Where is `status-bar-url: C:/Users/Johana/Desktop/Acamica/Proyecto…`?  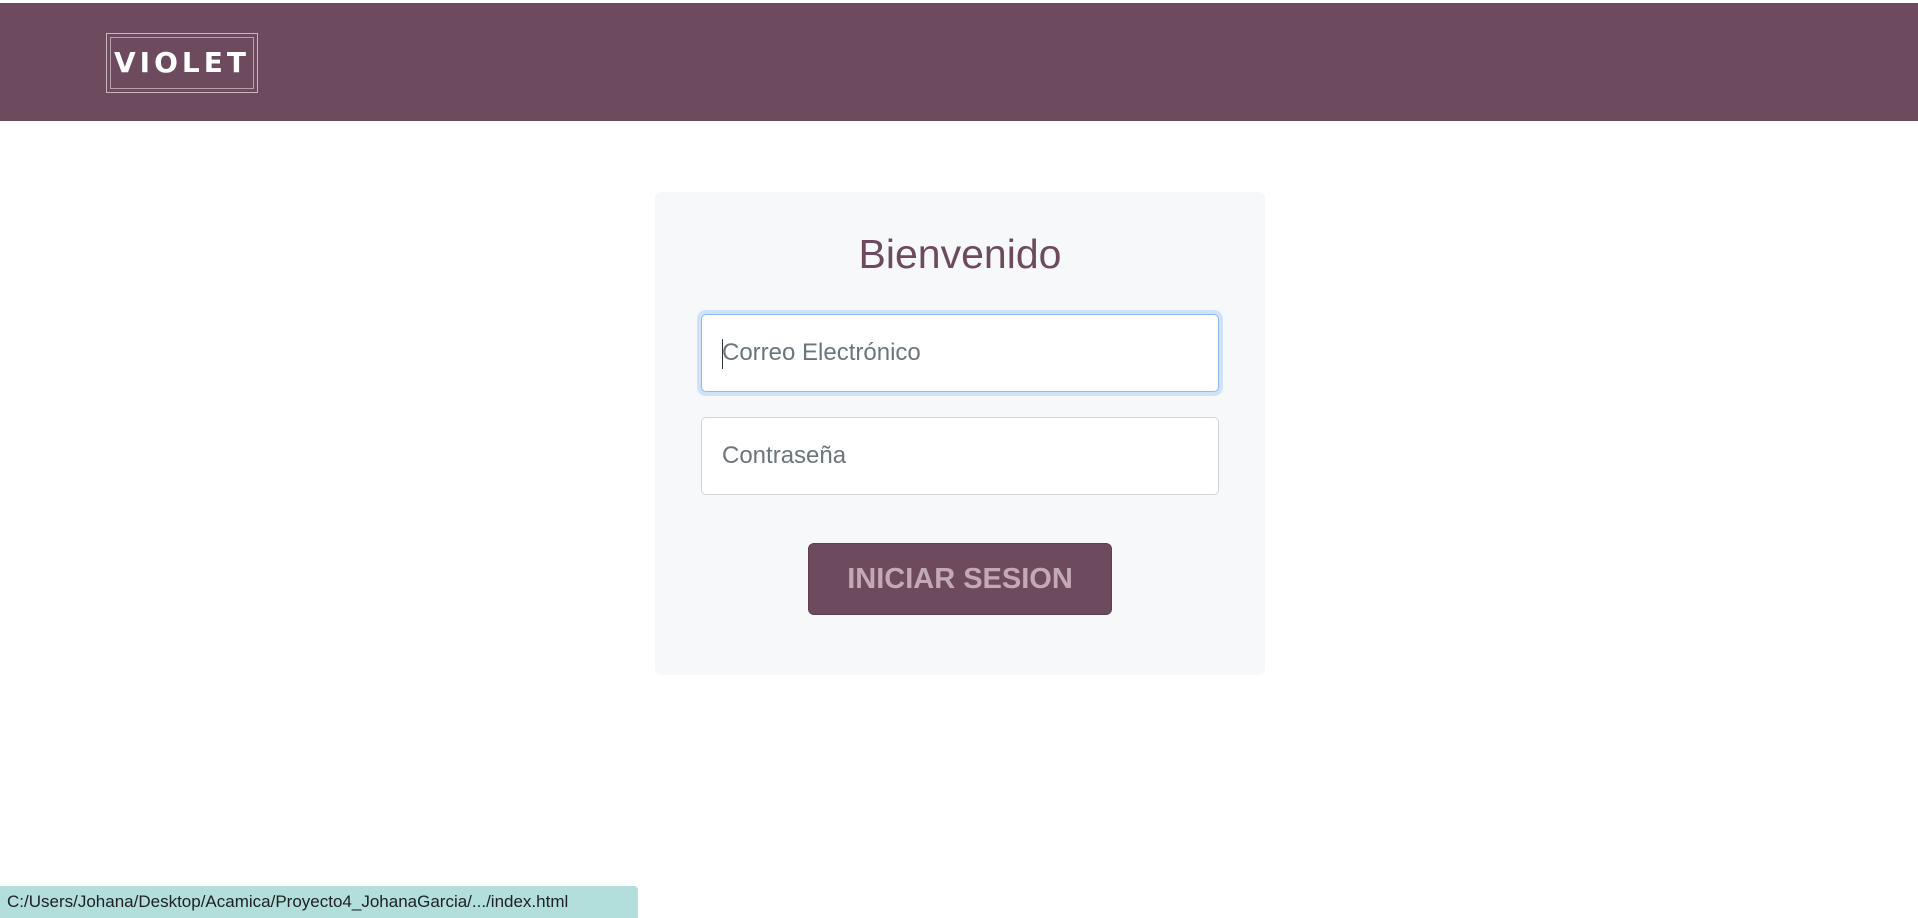 status-bar-url: C:/Users/Johana/Desktop/Acamica/Proyecto… is located at coordinates (288, 901).